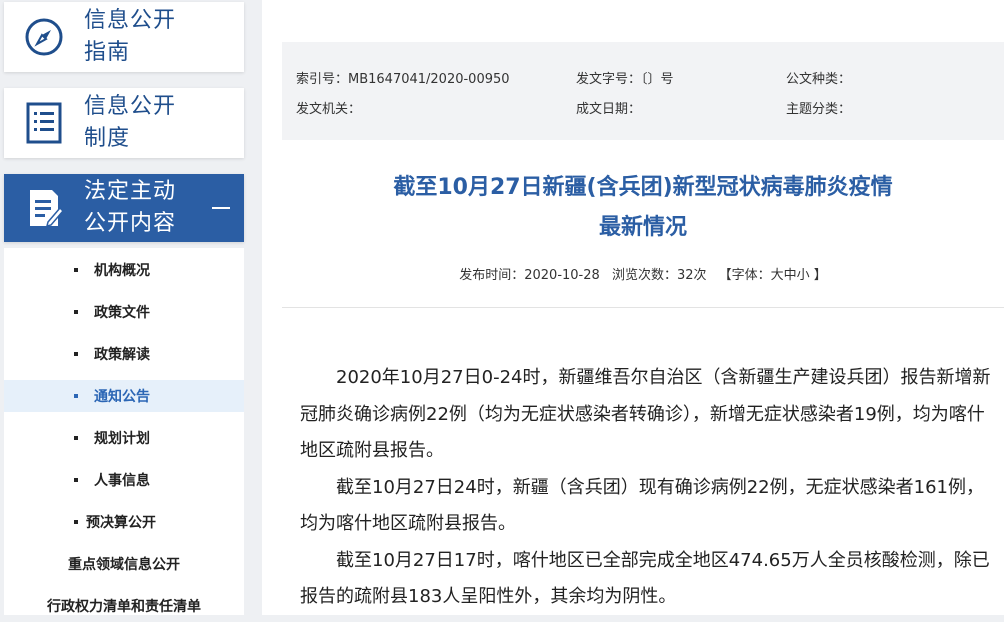 This screenshot has height=622, width=1004. What do you see at coordinates (124, 208) in the screenshot?
I see `sidebar-card-statutory-content: 法定主动 公开内容` at bounding box center [124, 208].